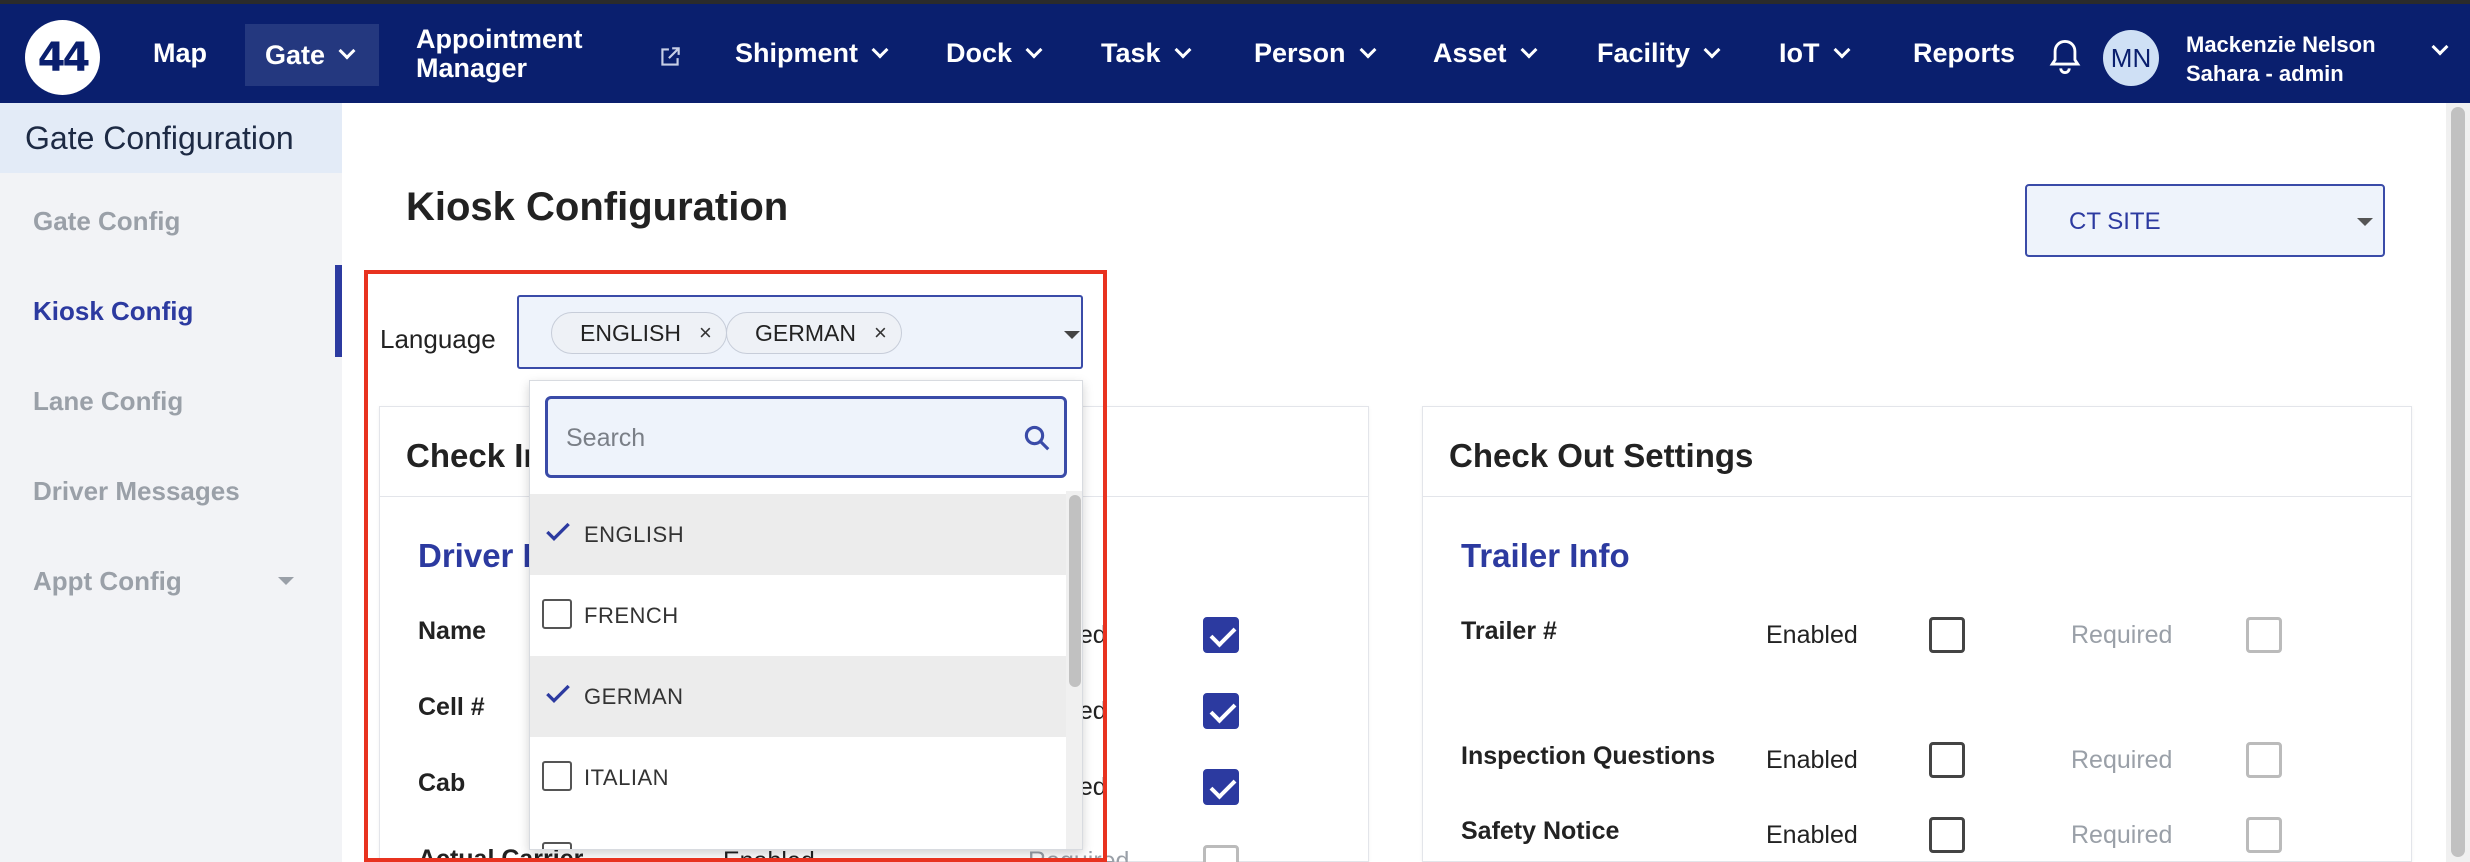 The image size is (2470, 862). I want to click on safety-notice-required-checkbox, so click(2264, 835).